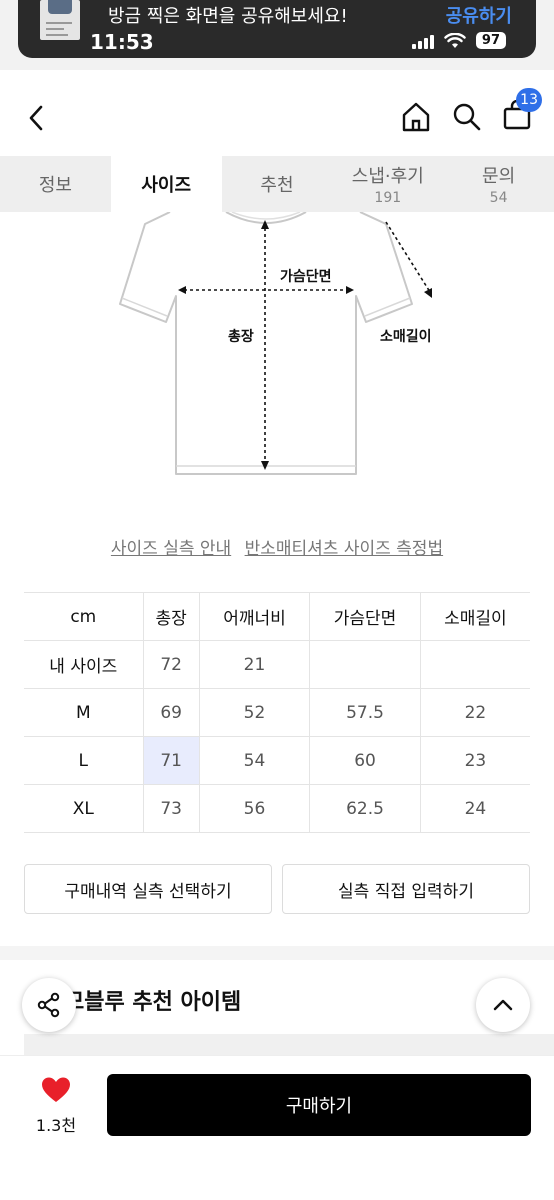  Describe the element at coordinates (84, 712) in the screenshot. I see `row-label: M` at that location.